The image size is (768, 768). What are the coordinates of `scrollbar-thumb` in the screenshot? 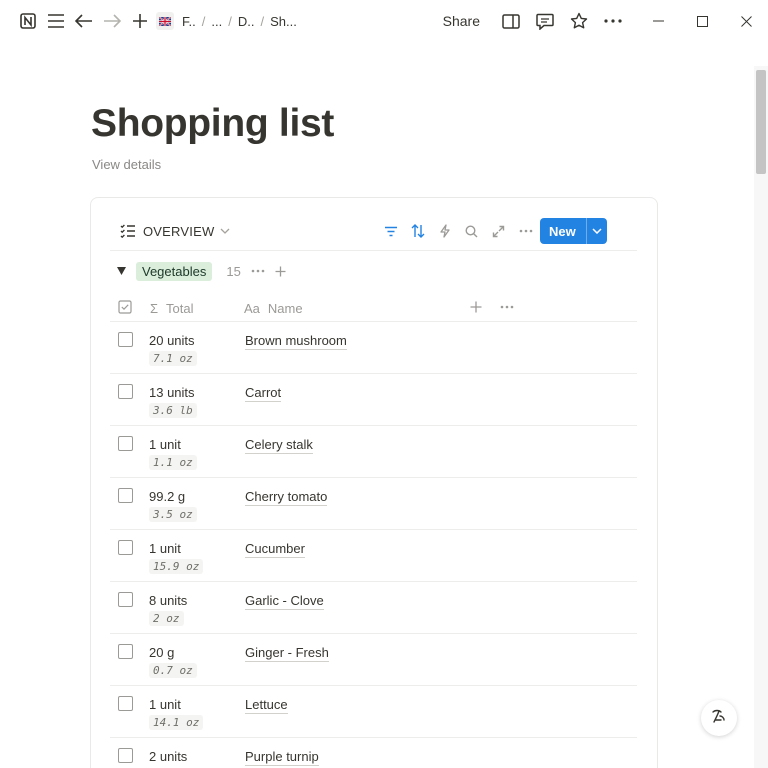 It's located at (761, 122).